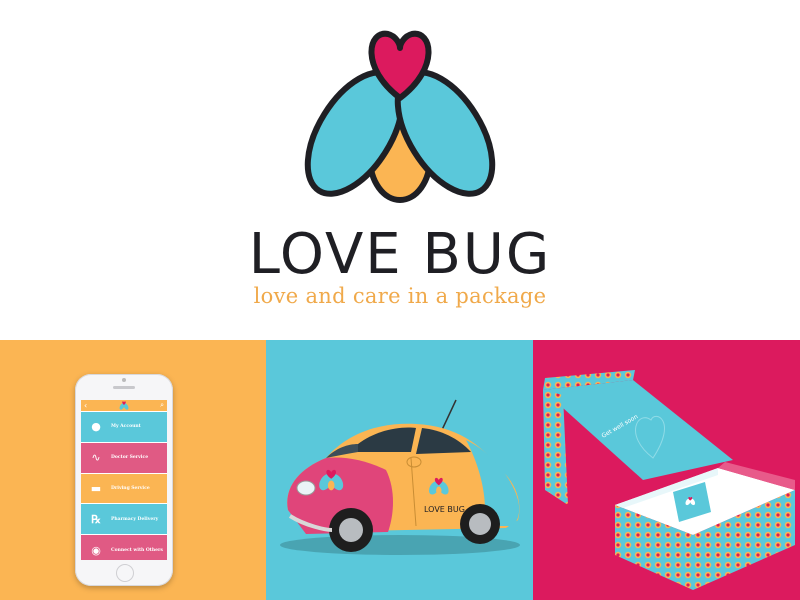 This screenshot has height=600, width=800. I want to click on search-icon: ⌕, so click(162, 405).